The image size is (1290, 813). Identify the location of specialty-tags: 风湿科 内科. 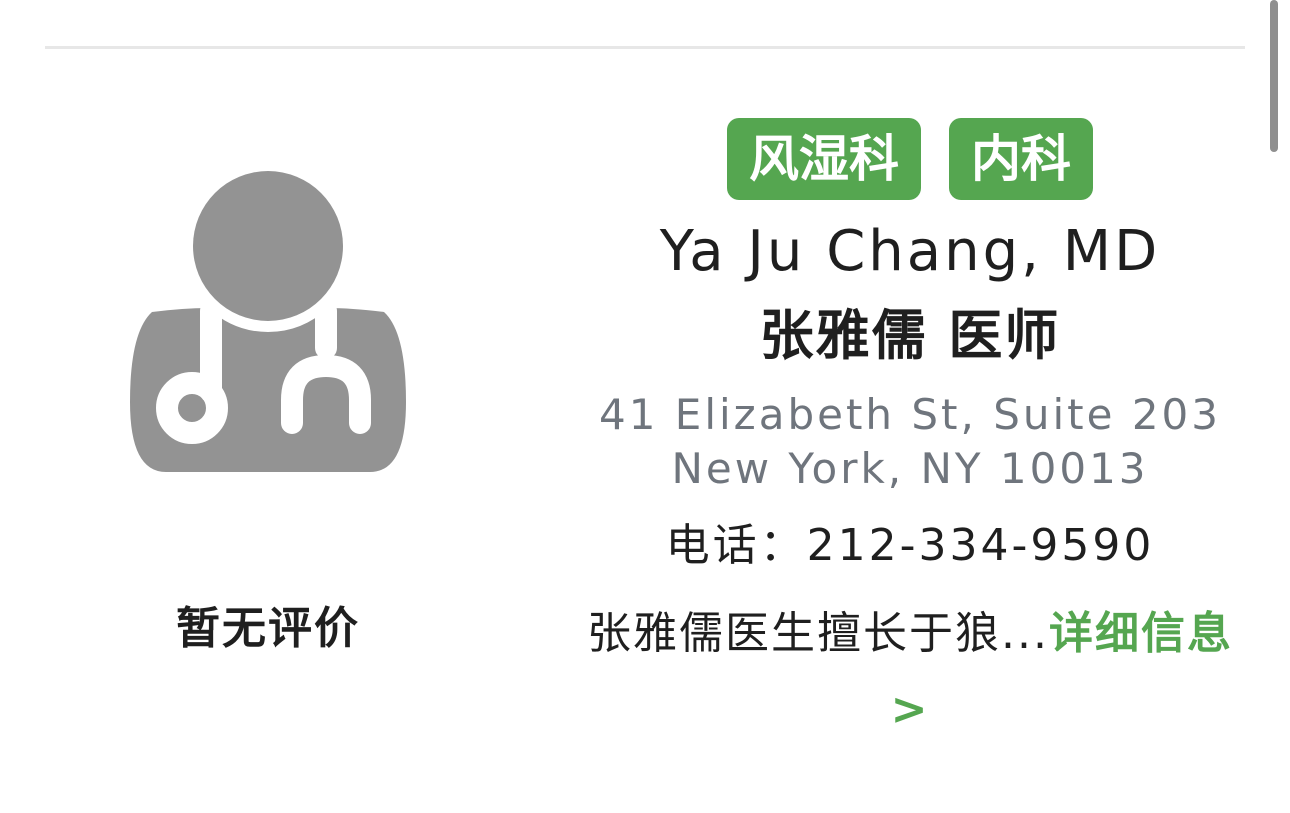
(910, 159).